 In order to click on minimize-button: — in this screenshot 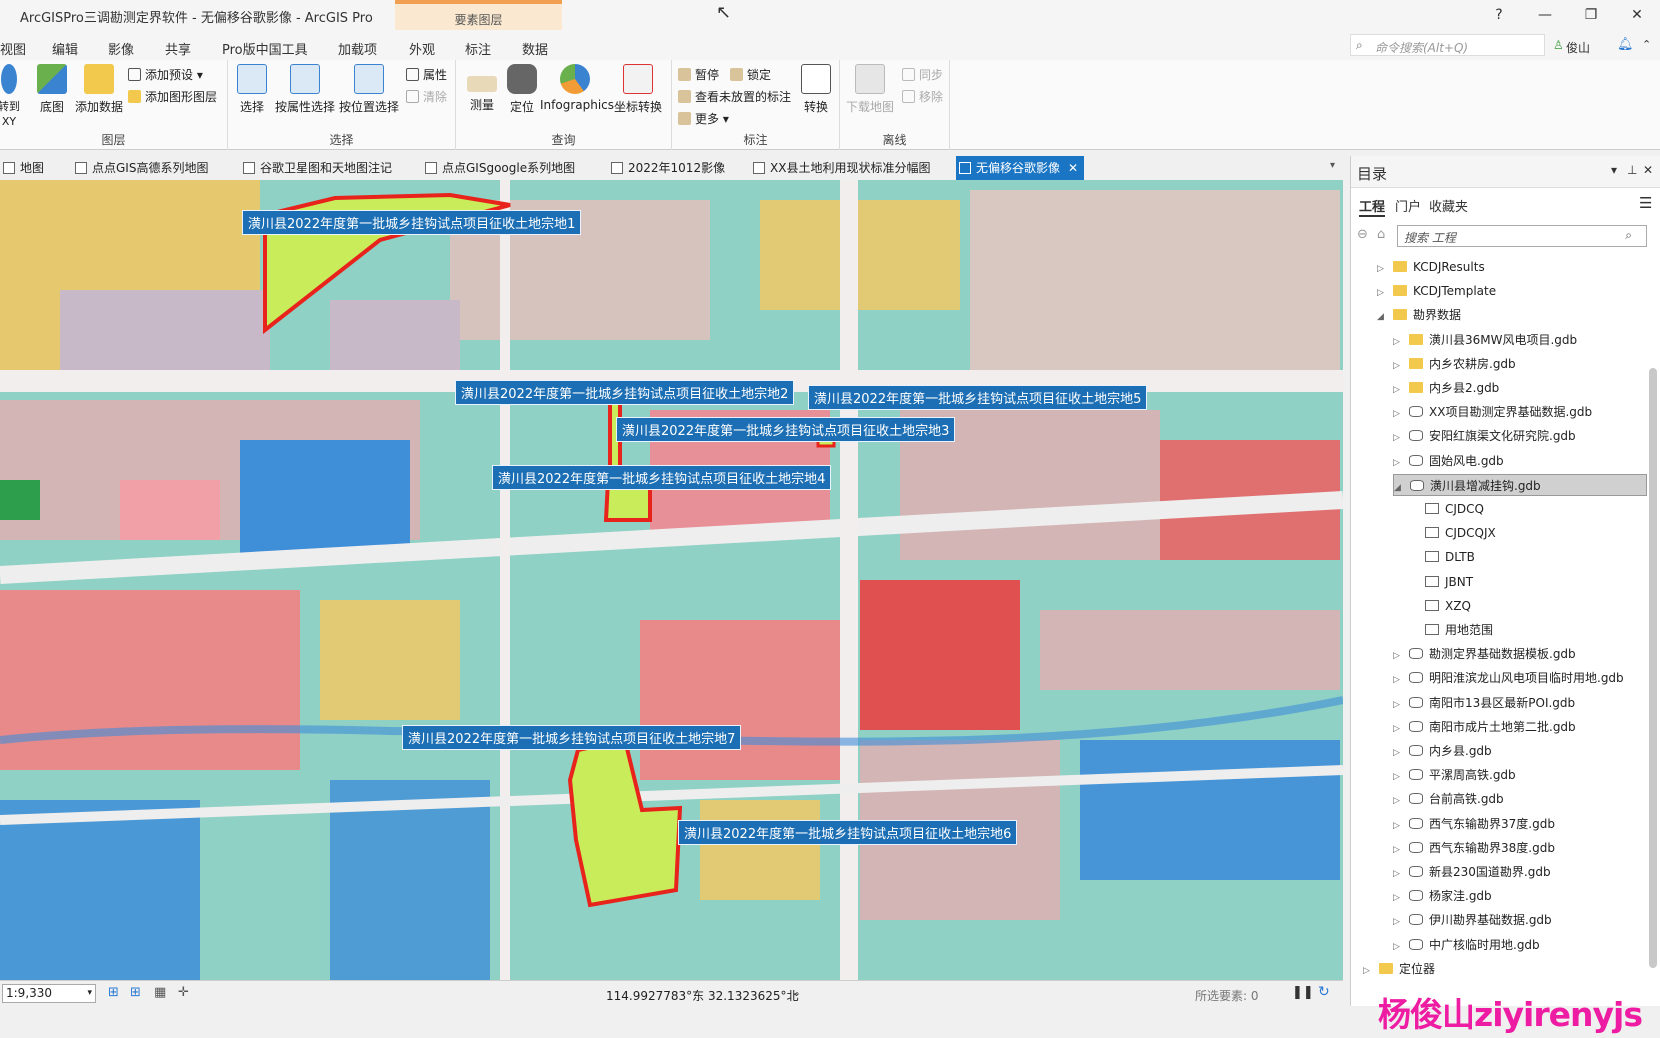, I will do `click(1545, 15)`.